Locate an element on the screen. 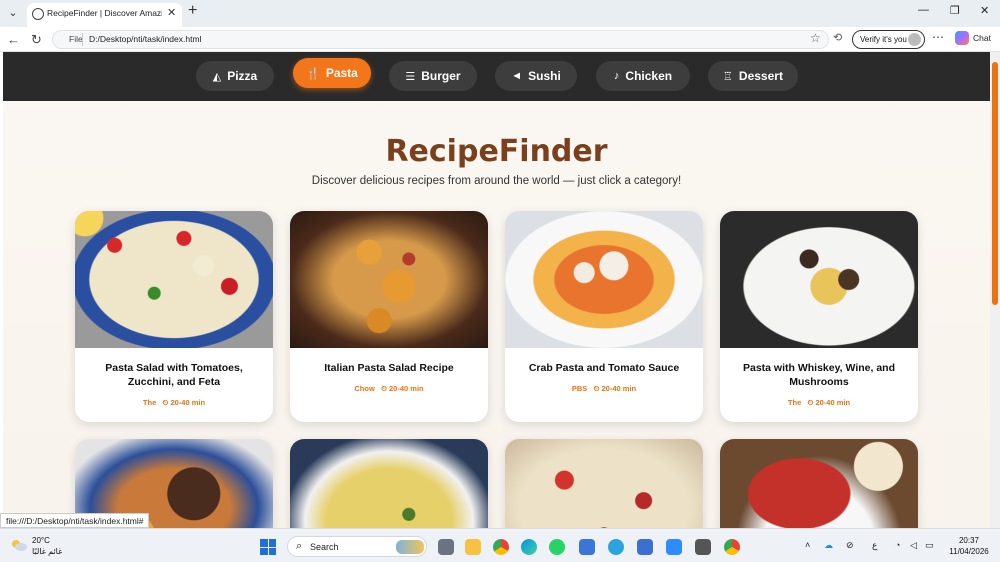  tab-actions-chevron-icon: ⌄ is located at coordinates (13, 13).